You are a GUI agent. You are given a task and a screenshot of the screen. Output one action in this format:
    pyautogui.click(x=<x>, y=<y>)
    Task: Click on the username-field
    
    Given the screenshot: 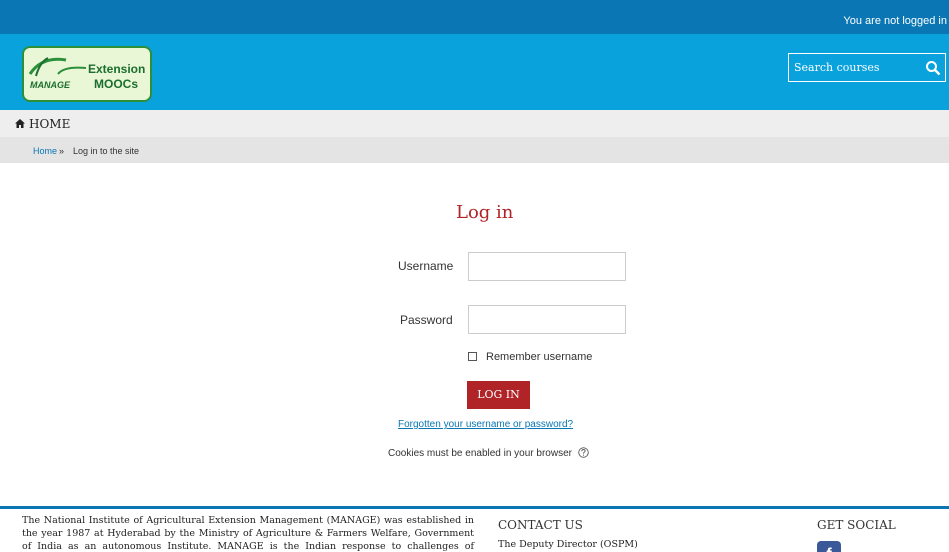 What is the action you would take?
    pyautogui.click(x=547, y=266)
    